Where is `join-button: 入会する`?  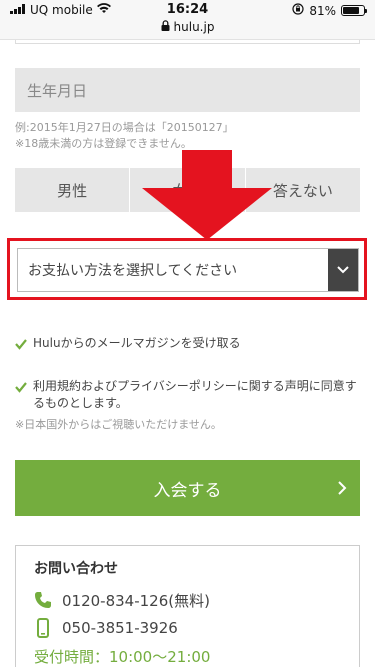 join-button: 入会する is located at coordinates (187, 488).